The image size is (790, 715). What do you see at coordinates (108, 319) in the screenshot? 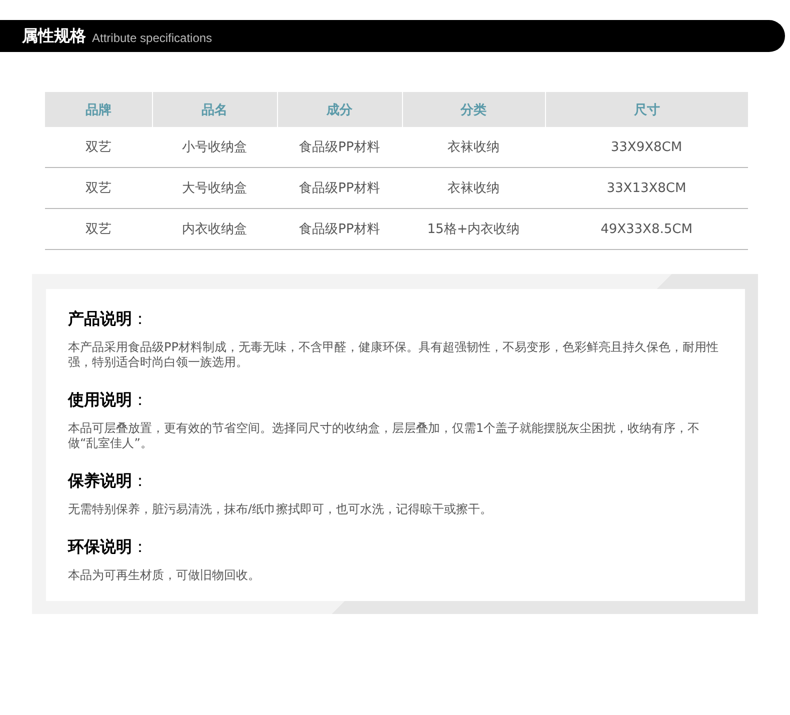
I see `section-heading: 产品说明：` at bounding box center [108, 319].